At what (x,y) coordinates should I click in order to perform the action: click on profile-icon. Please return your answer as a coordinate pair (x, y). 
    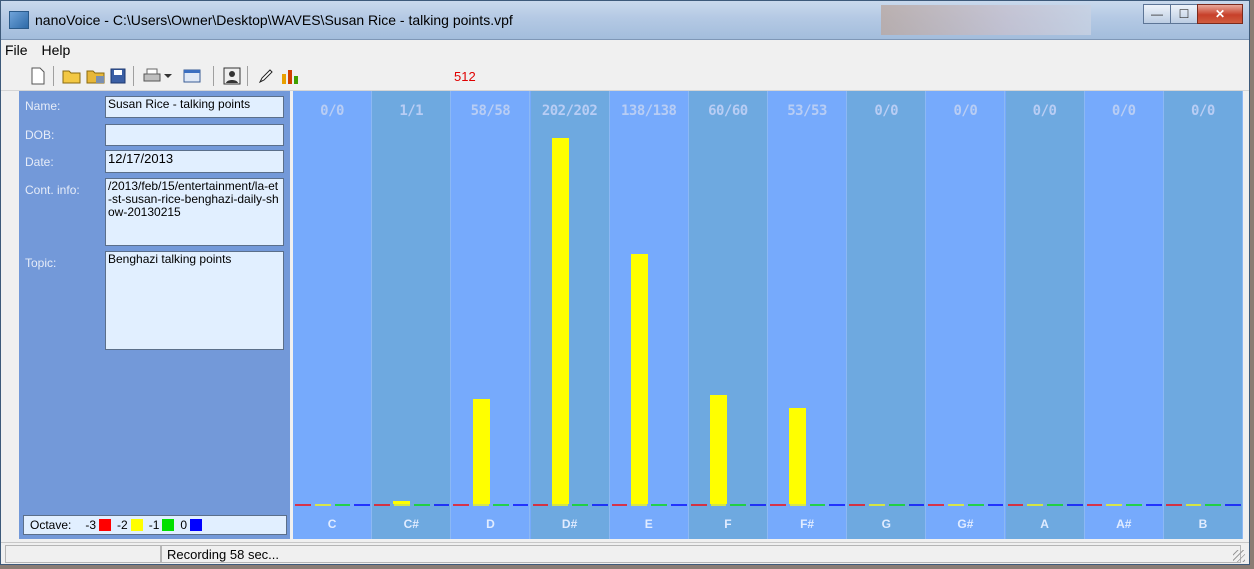
    Looking at the image, I should click on (232, 76).